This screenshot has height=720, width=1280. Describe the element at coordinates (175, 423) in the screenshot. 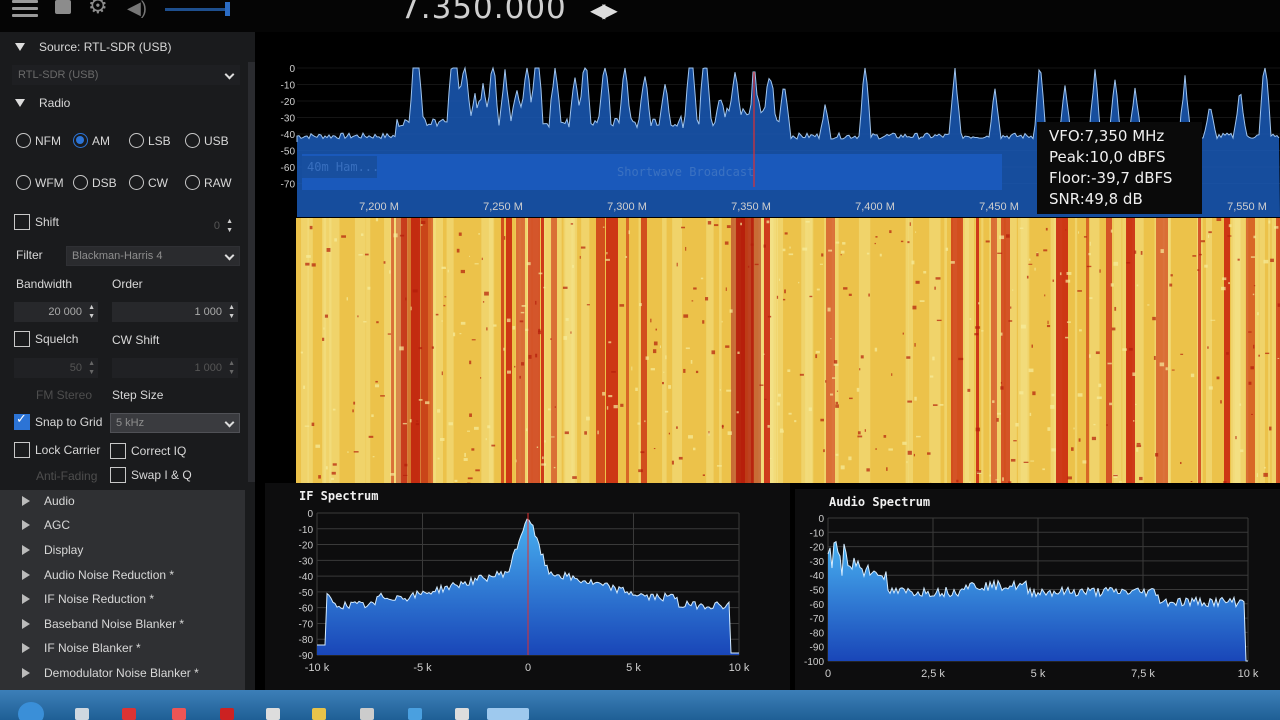

I see `step-size-select: 5 kHz` at that location.